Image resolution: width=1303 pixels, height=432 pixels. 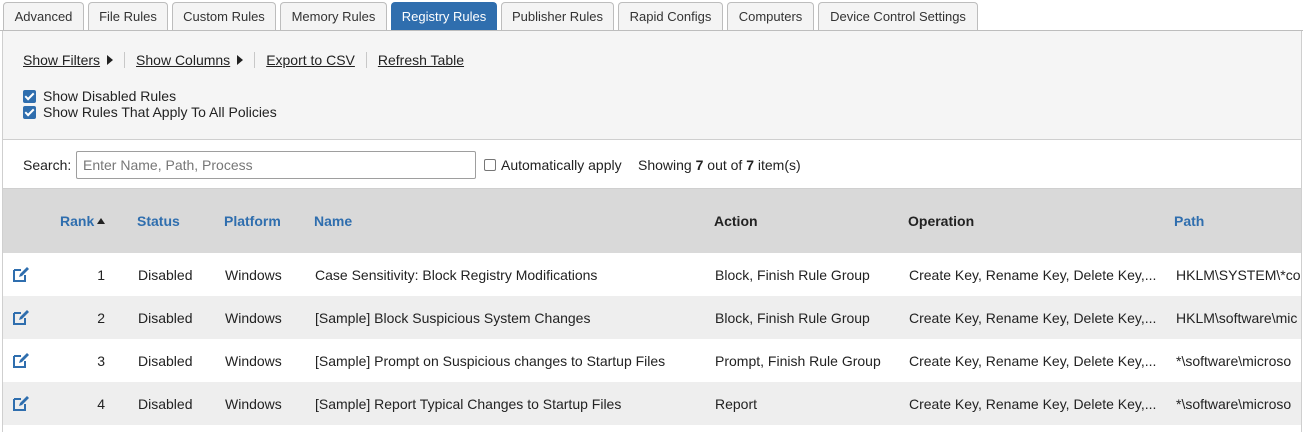 I want to click on tab-publisher-rules: Publisher Rules, so click(x=557, y=16).